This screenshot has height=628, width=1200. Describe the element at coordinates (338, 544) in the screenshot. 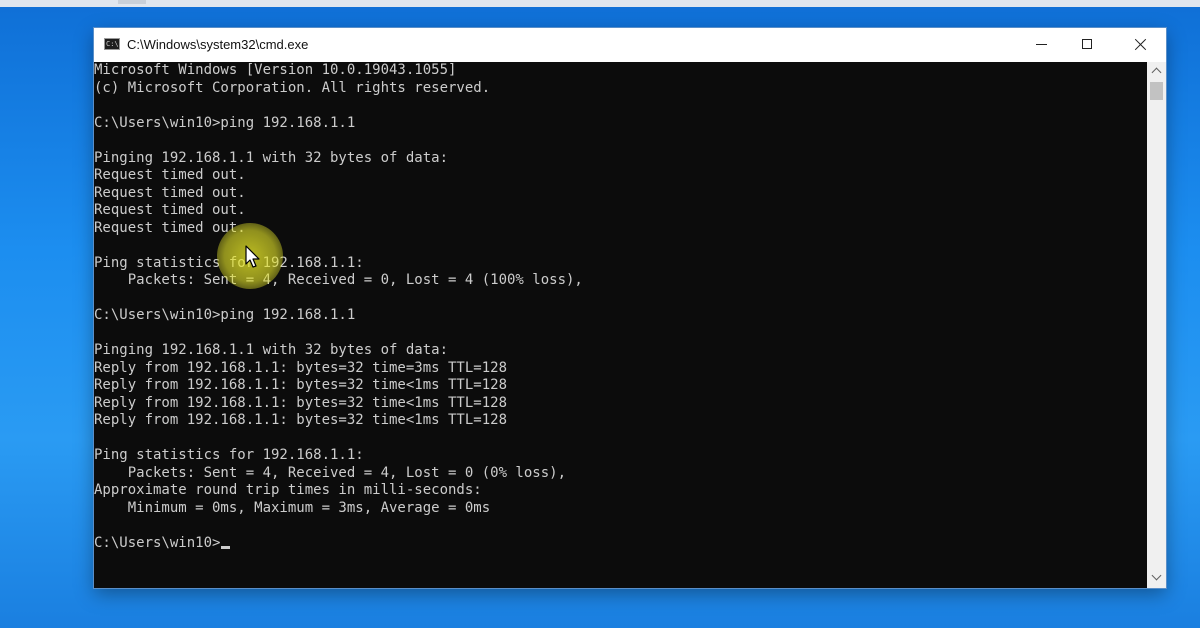

I see `command-prompt-line: C:\Users\win10>` at that location.